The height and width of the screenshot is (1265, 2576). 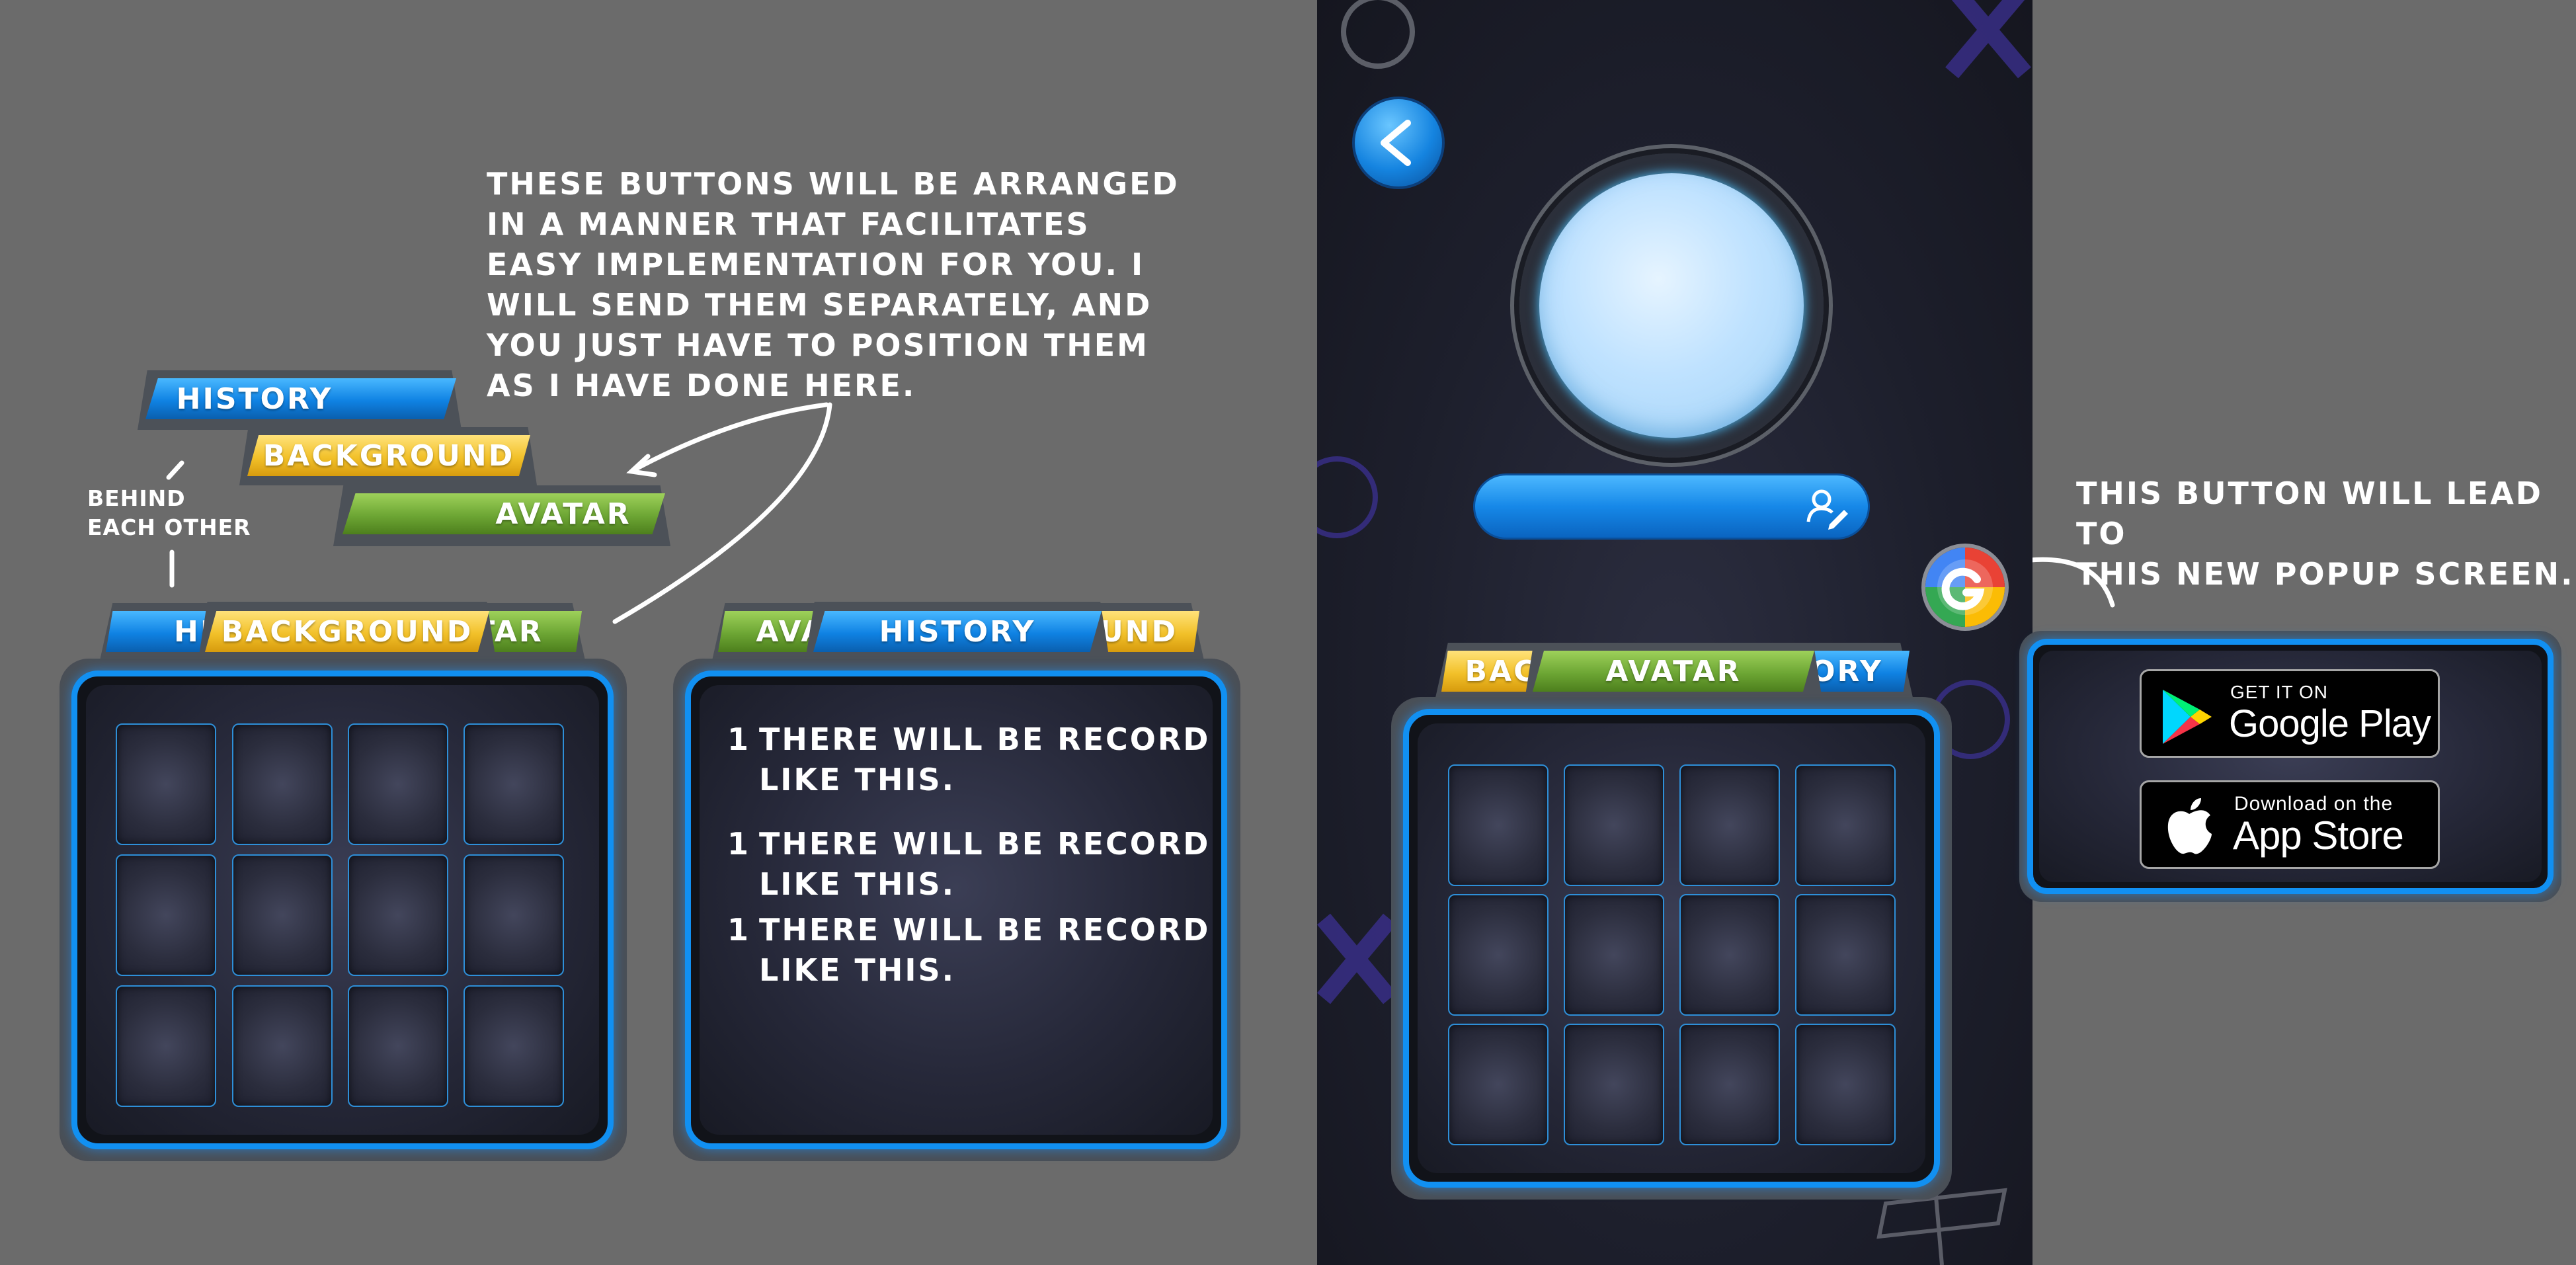 I want to click on app-store-button: Download on the App Store, so click(x=2290, y=824).